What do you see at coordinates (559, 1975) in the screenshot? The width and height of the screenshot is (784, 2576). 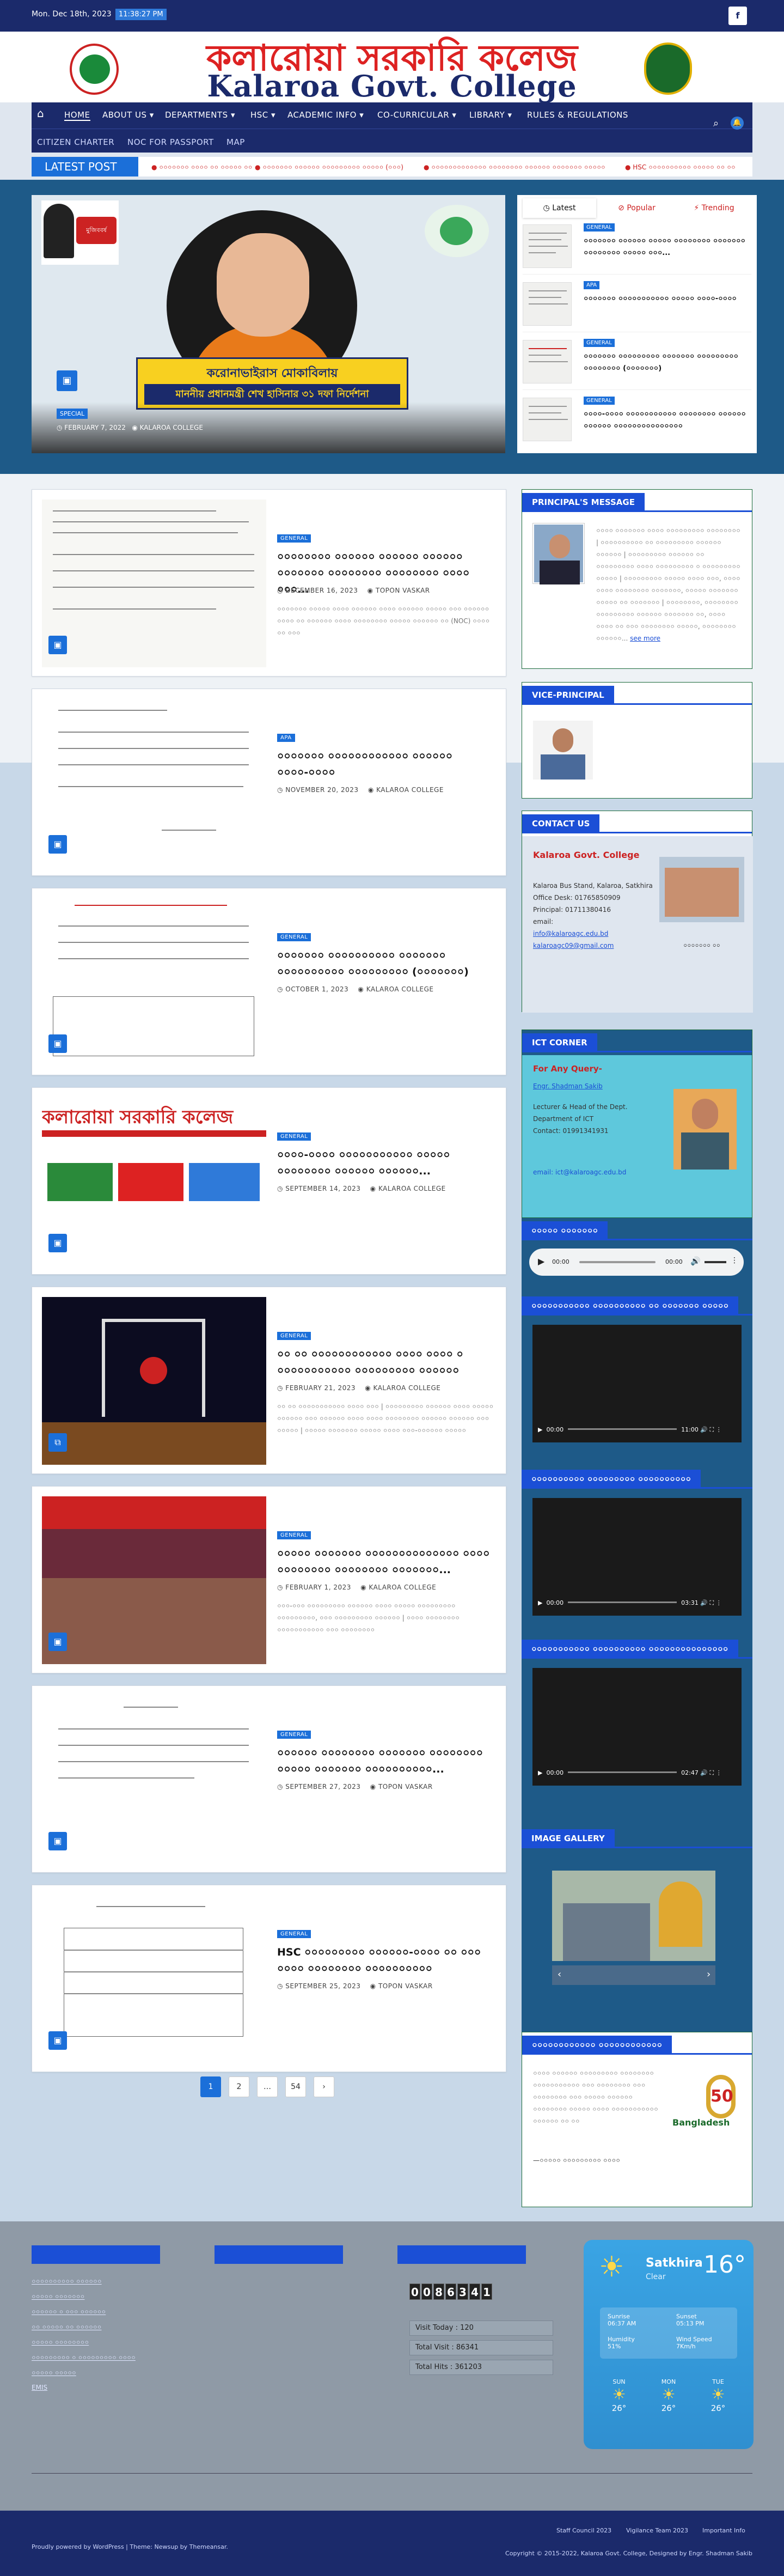 I see `gallery-prev-icon: ‹` at bounding box center [559, 1975].